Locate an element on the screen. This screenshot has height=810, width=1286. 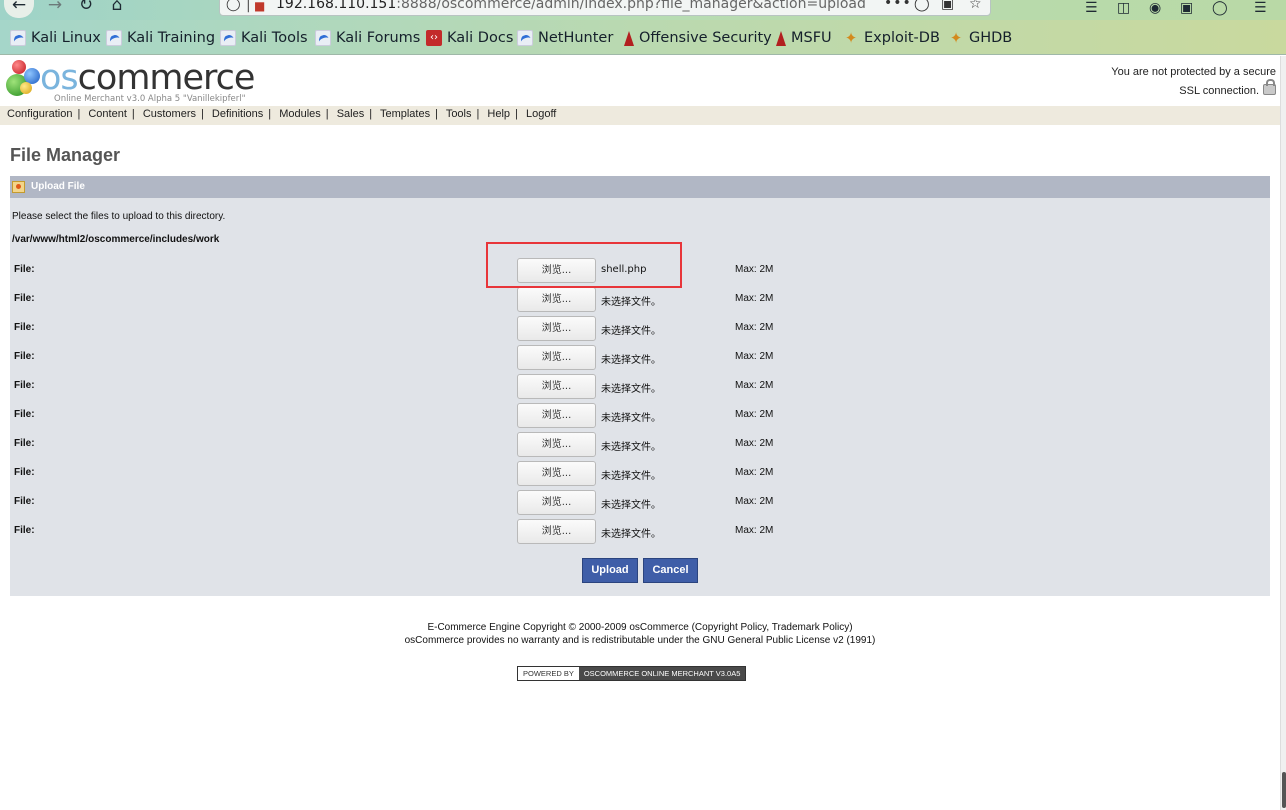
bookmark-label: MSFU is located at coordinates (811, 38).